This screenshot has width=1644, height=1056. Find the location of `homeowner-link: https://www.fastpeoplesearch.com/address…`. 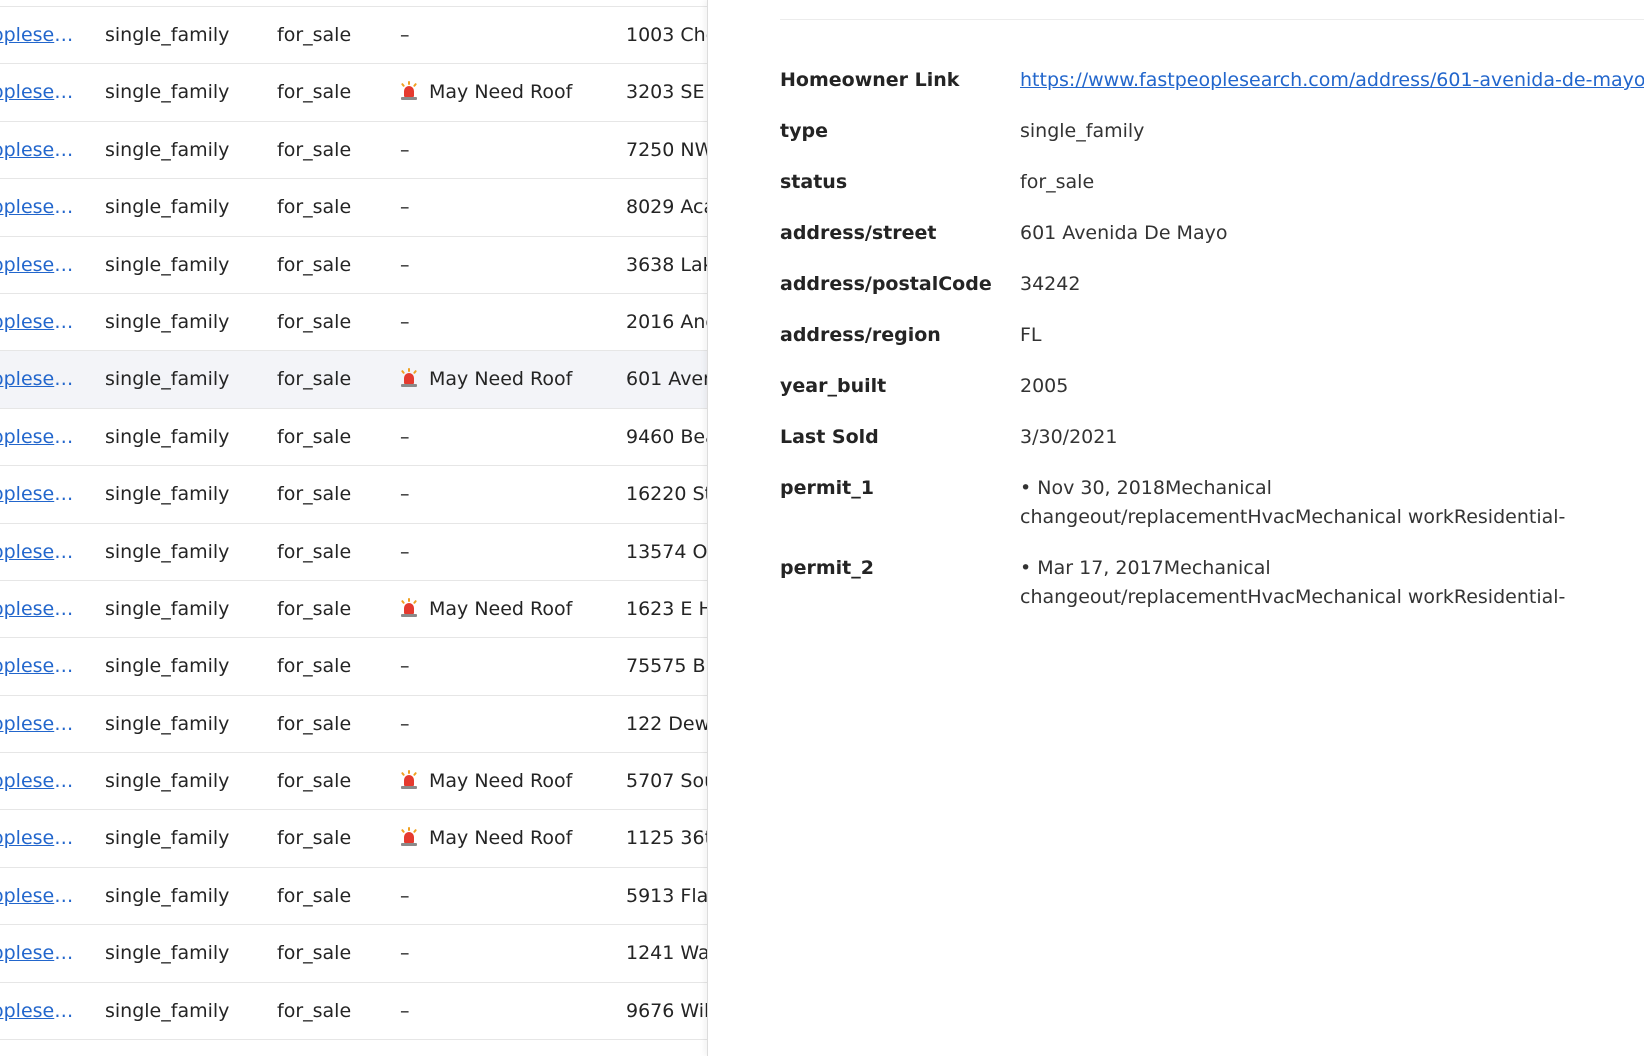

homeowner-link: https://www.fastpeoplesearch.com/address… is located at coordinates (1332, 80).